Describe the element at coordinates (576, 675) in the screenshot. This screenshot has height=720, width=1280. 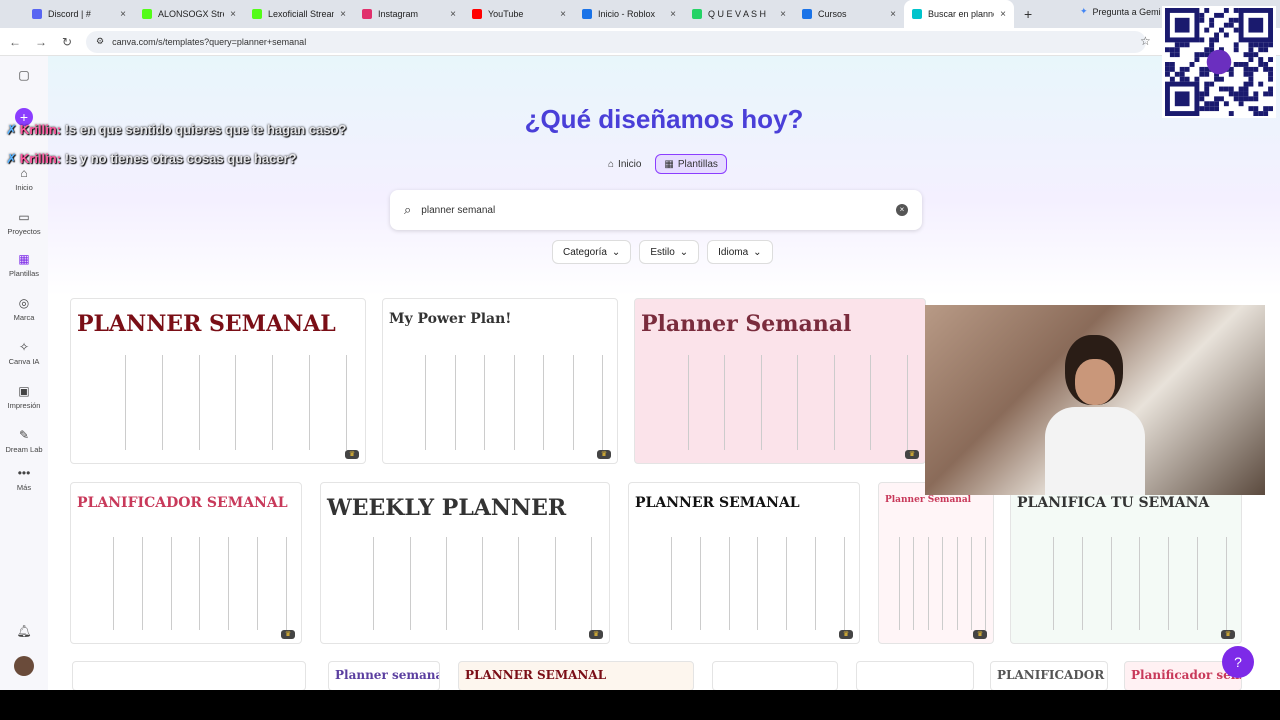
I see `template-card: PLANNER SEMANAL` at that location.